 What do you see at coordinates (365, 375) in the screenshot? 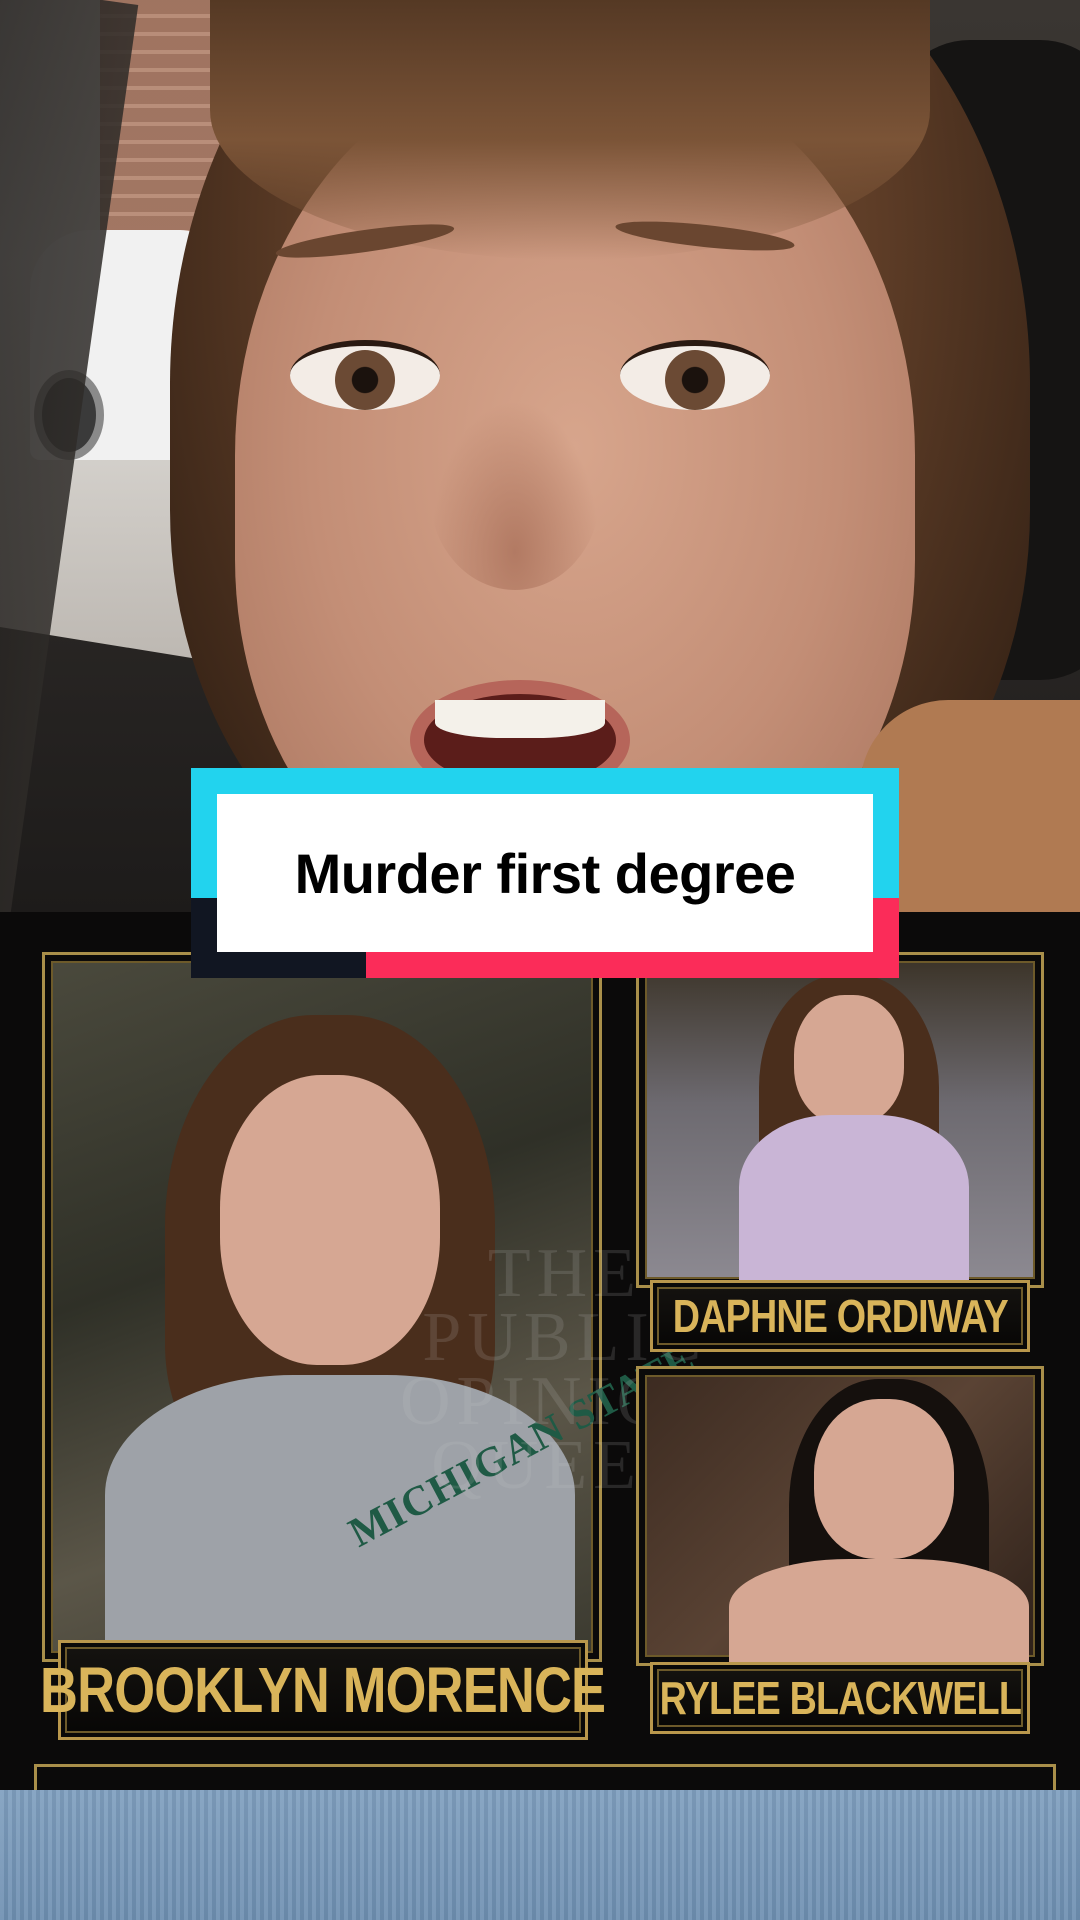
I see `left-eye` at bounding box center [365, 375].